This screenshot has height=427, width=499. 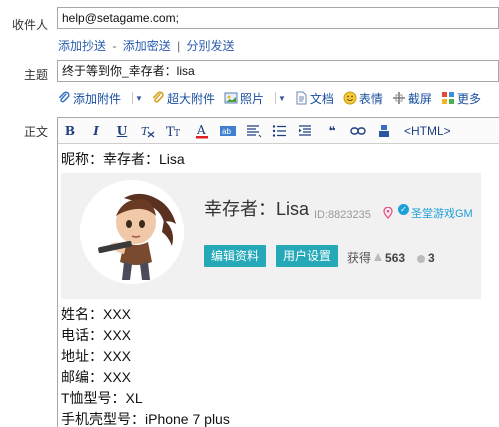 What do you see at coordinates (211, 46) in the screenshot?
I see `separate-send-link: 分别发送` at bounding box center [211, 46].